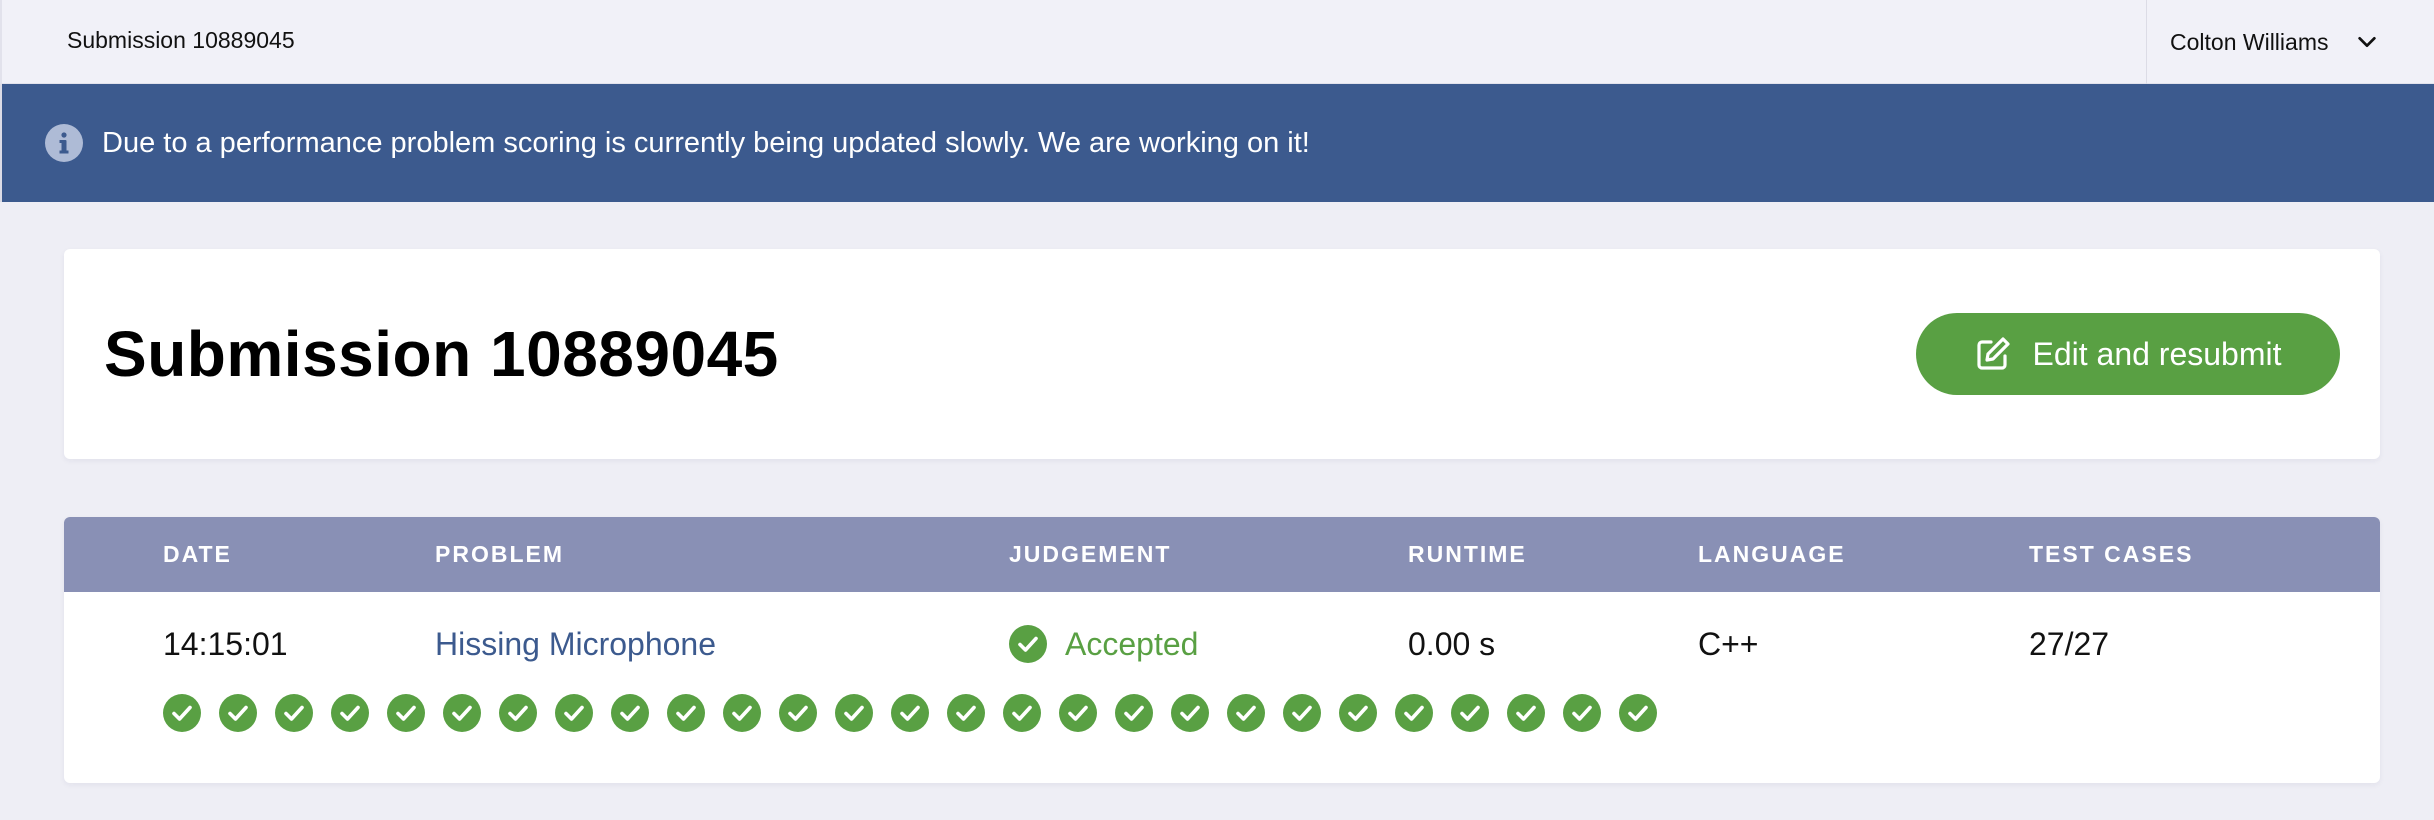 The image size is (2434, 820). Describe the element at coordinates (1772, 554) in the screenshot. I see `column-header-language: LANGUAGE` at that location.